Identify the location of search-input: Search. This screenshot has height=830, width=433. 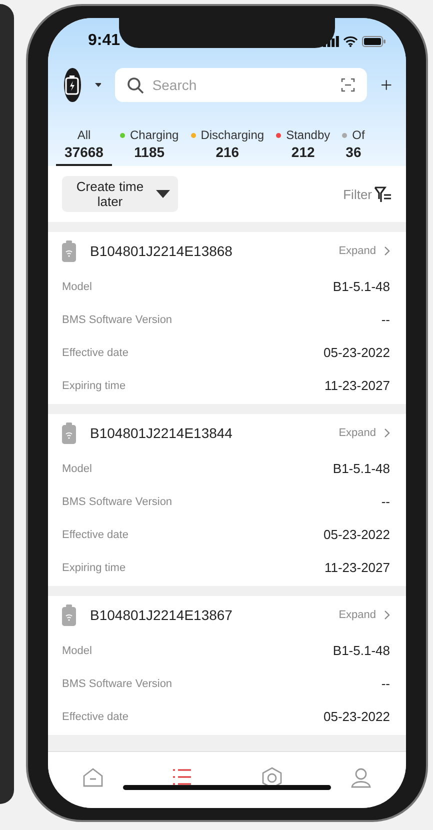
(243, 85).